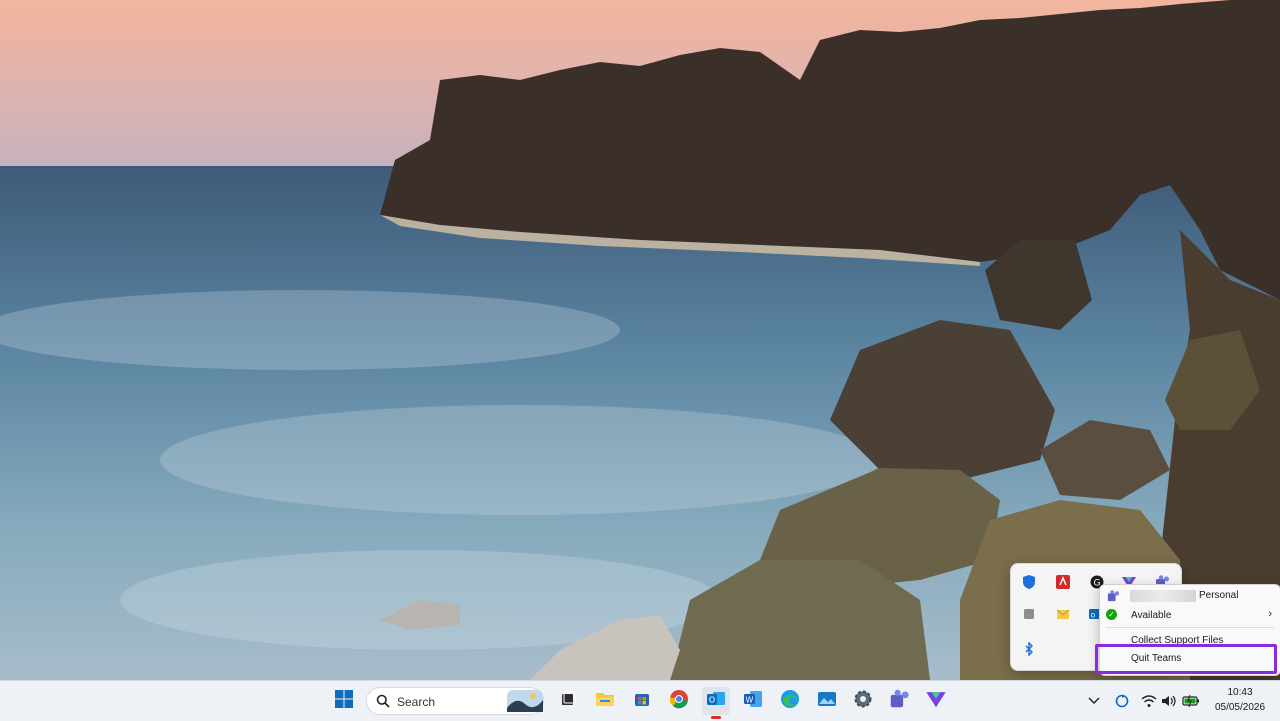  What do you see at coordinates (1169, 703) in the screenshot?
I see `volume-icon` at bounding box center [1169, 703].